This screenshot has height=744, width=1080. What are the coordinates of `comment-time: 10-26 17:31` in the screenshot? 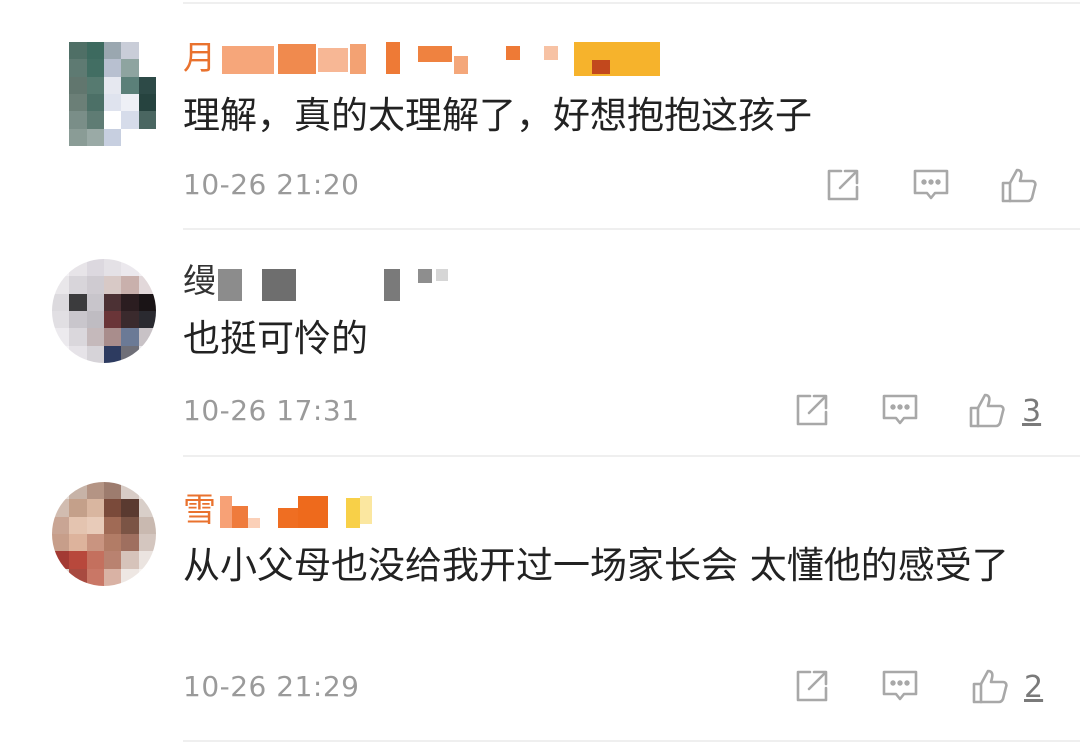 It's located at (271, 410).